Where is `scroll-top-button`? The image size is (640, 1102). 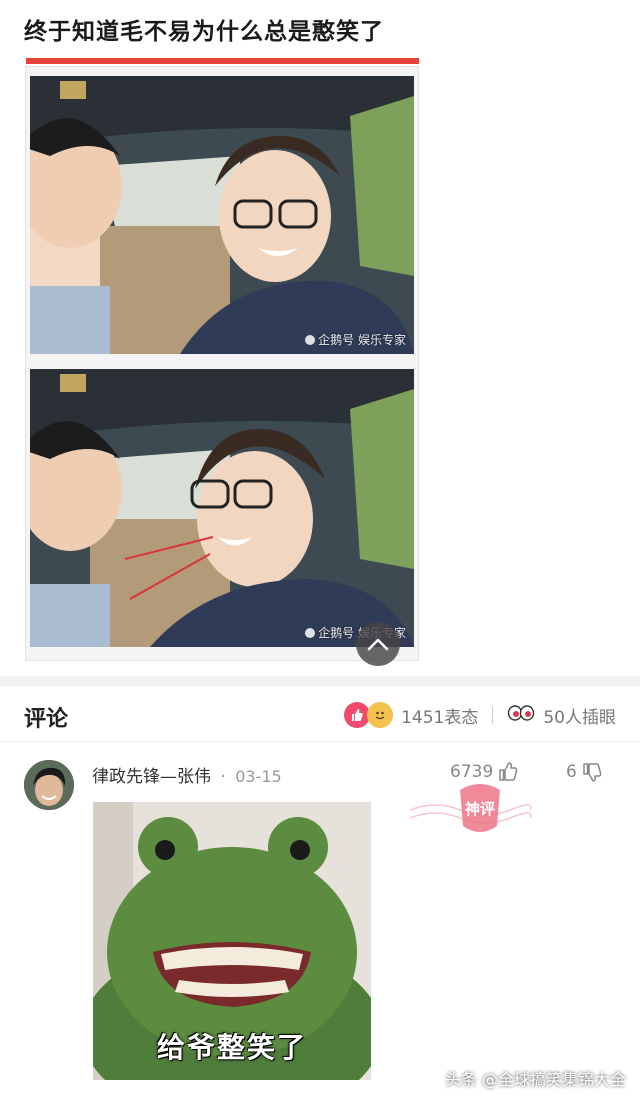
scroll-top-button is located at coordinates (378, 644).